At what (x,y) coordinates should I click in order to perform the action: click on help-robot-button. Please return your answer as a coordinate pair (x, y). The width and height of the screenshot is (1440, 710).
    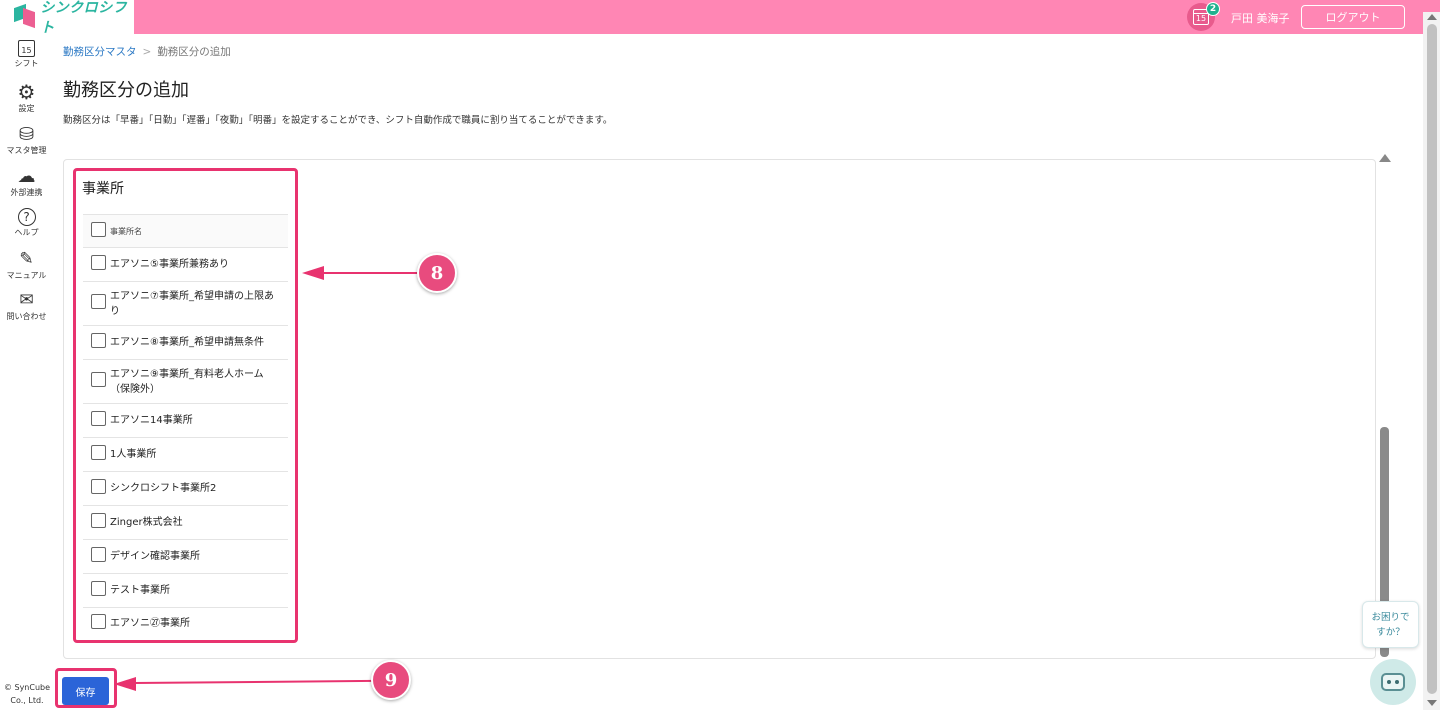
    Looking at the image, I should click on (1393, 682).